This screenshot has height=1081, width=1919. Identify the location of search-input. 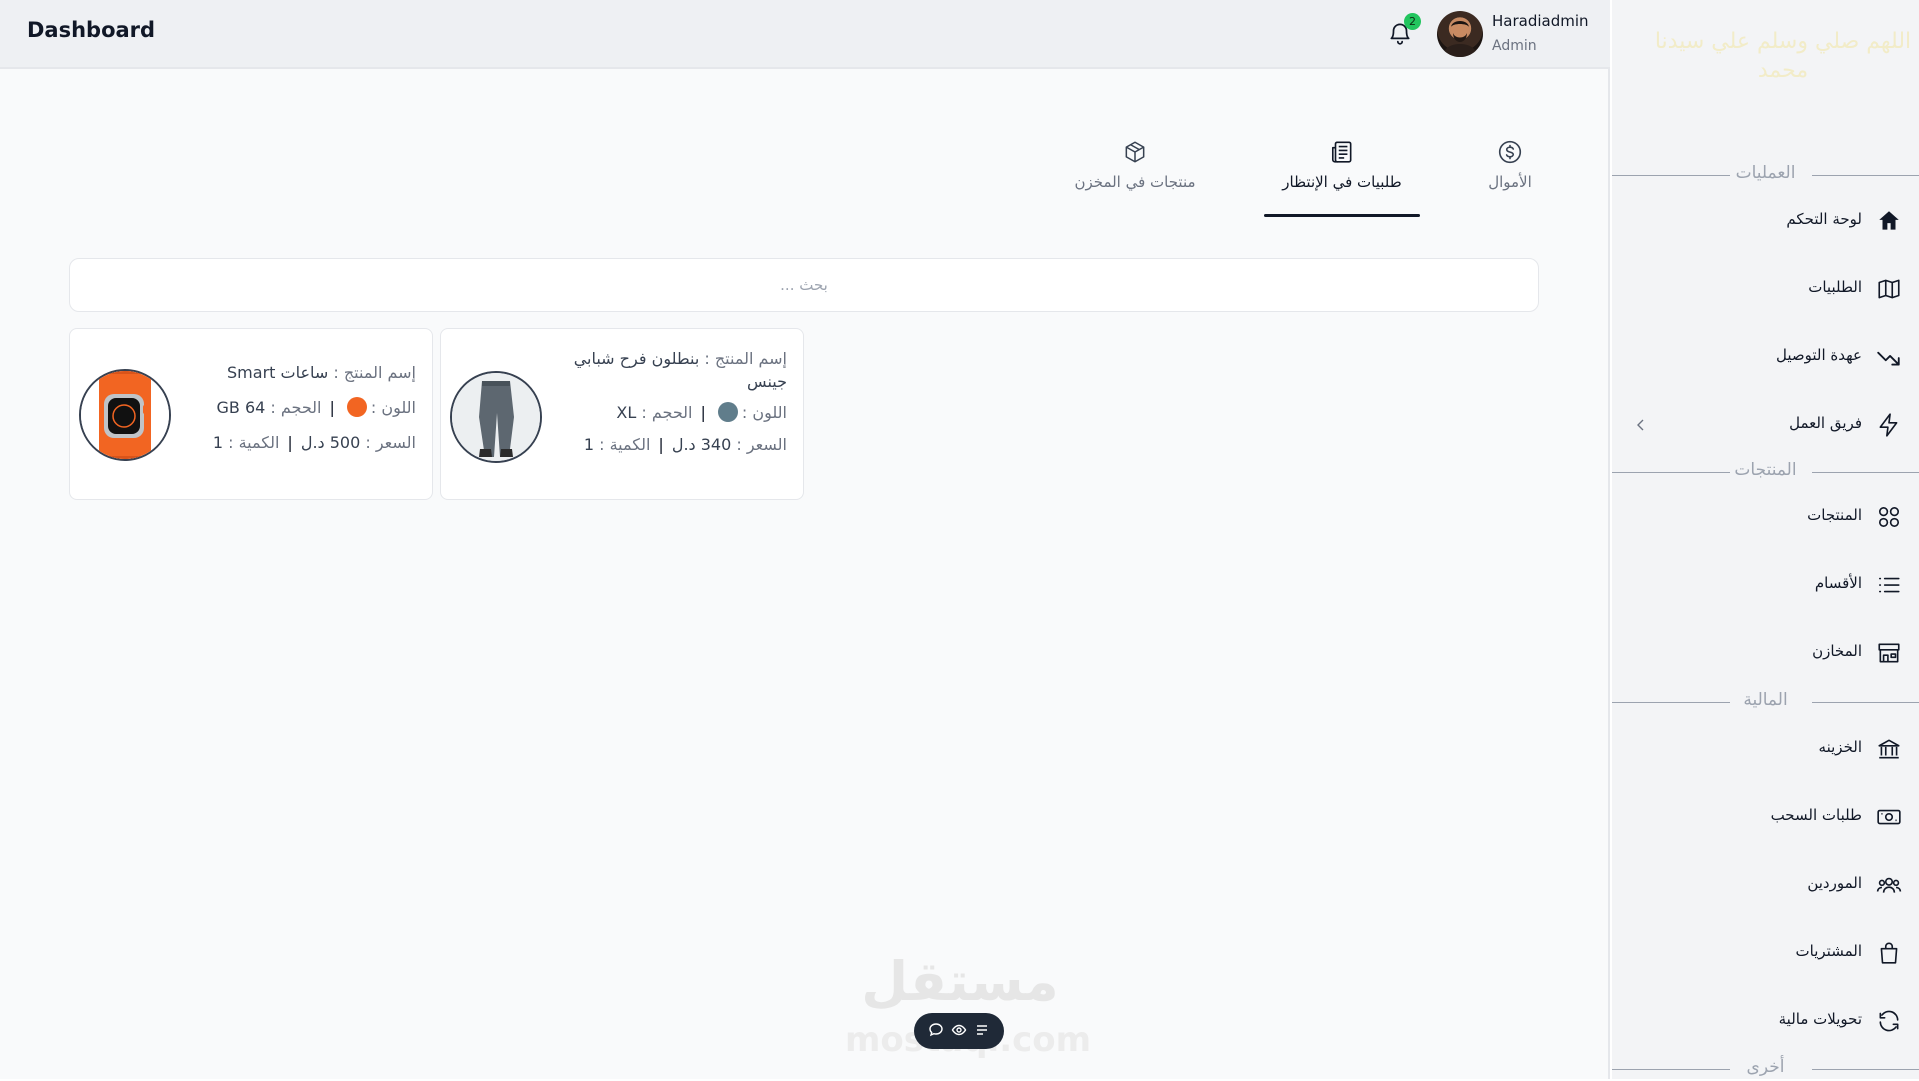
(804, 285).